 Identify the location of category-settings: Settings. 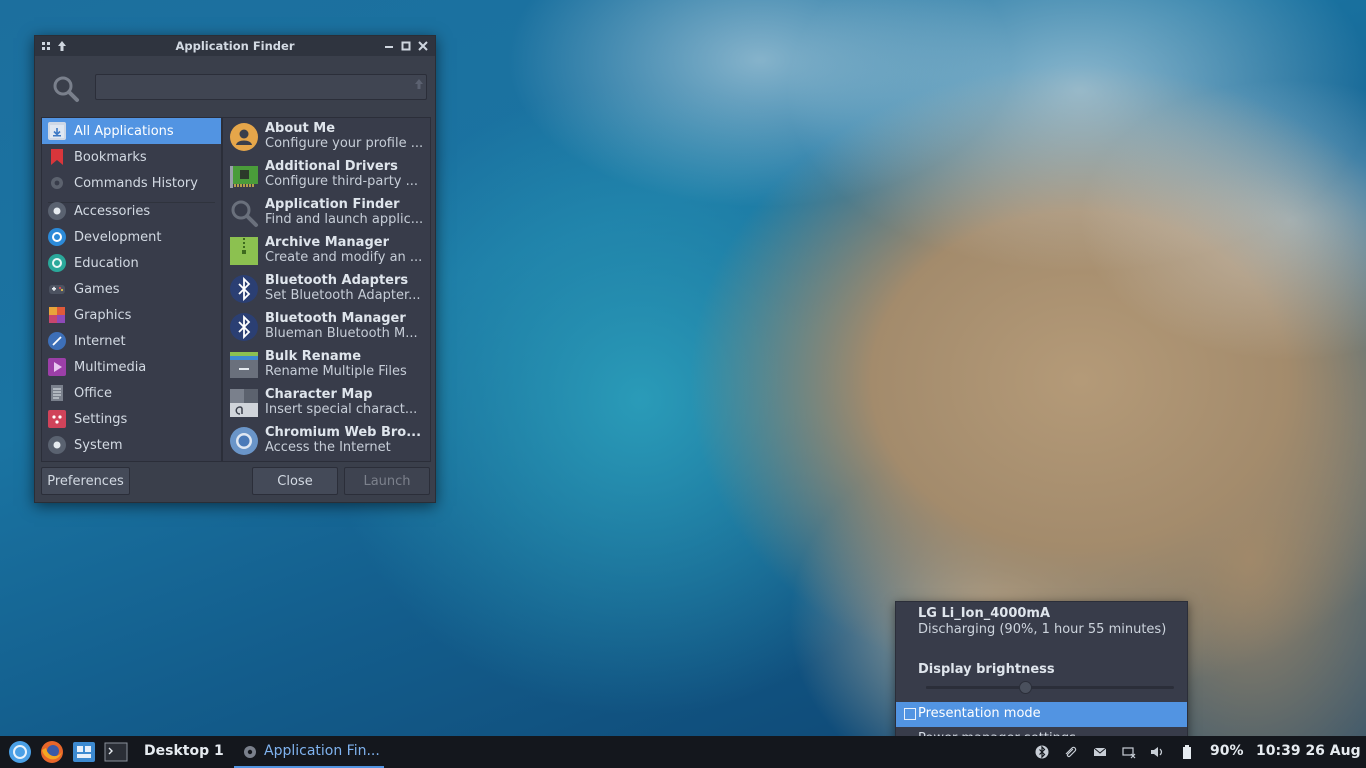
(131, 419).